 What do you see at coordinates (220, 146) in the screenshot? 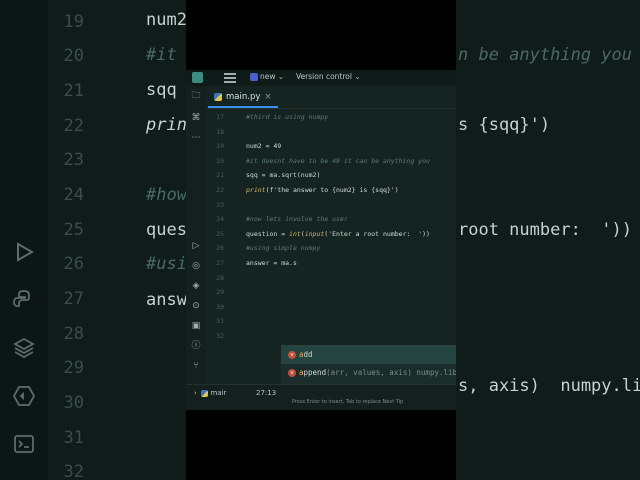
I see `line-number: 19` at bounding box center [220, 146].